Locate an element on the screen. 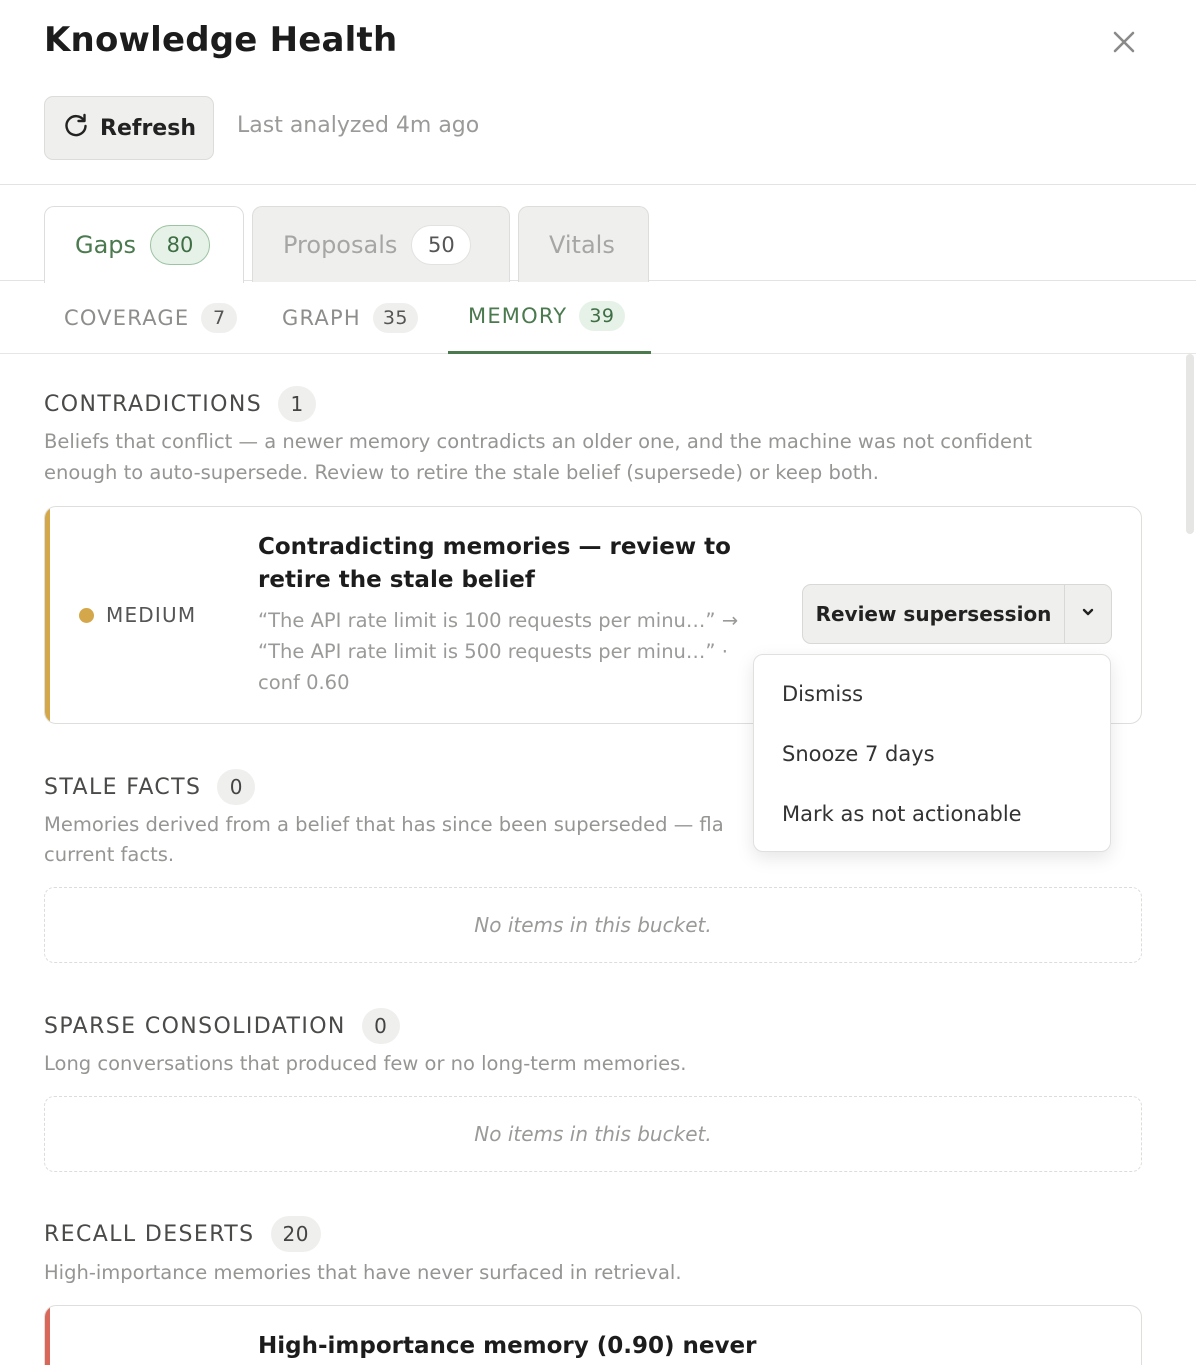 This screenshot has height=1365, width=1196. refresh-icon is located at coordinates (76, 128).